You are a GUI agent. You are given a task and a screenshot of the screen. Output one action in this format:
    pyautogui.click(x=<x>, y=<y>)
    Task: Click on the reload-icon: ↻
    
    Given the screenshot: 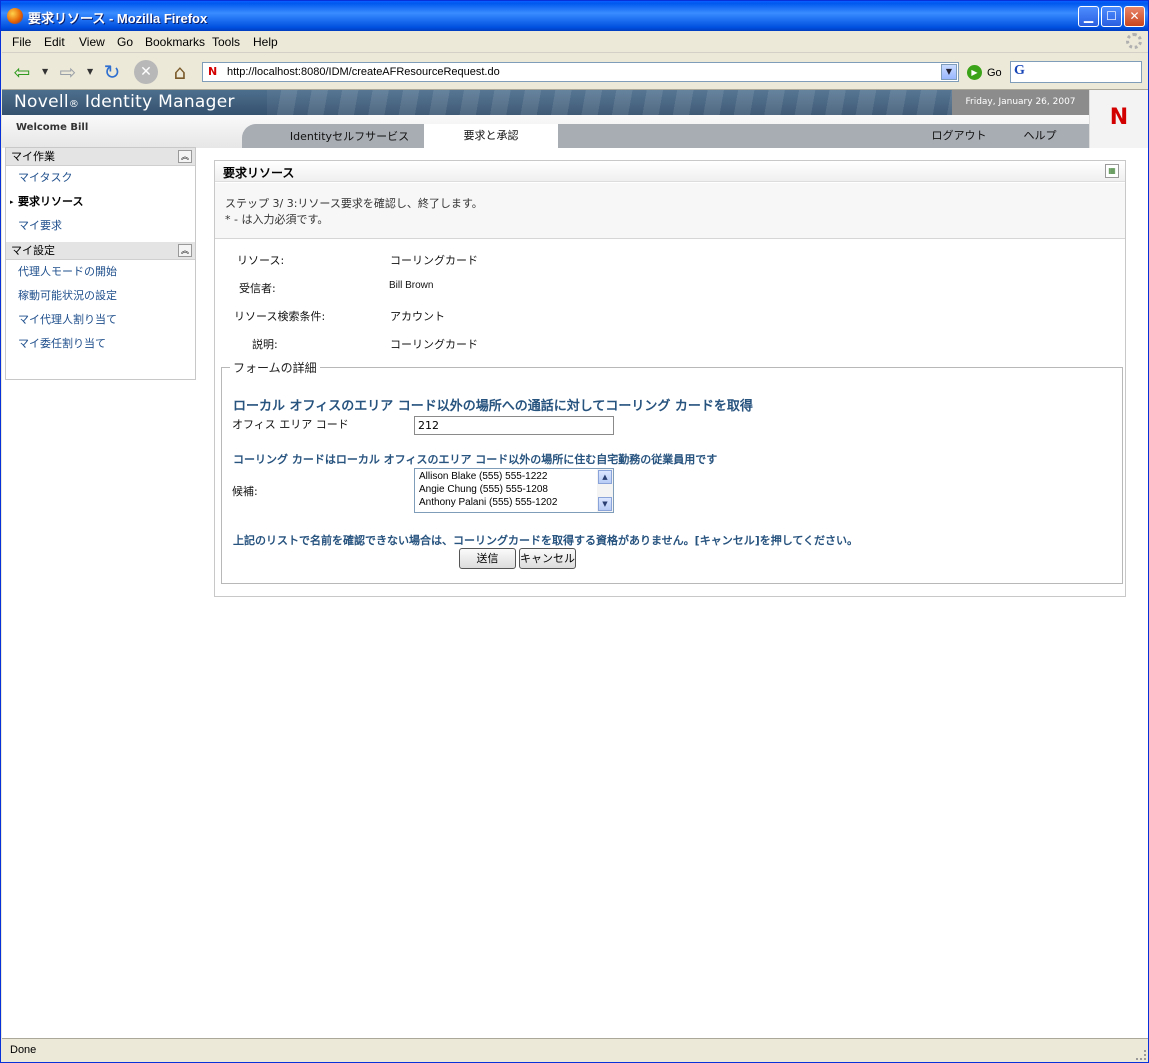 What is the action you would take?
    pyautogui.click(x=112, y=72)
    